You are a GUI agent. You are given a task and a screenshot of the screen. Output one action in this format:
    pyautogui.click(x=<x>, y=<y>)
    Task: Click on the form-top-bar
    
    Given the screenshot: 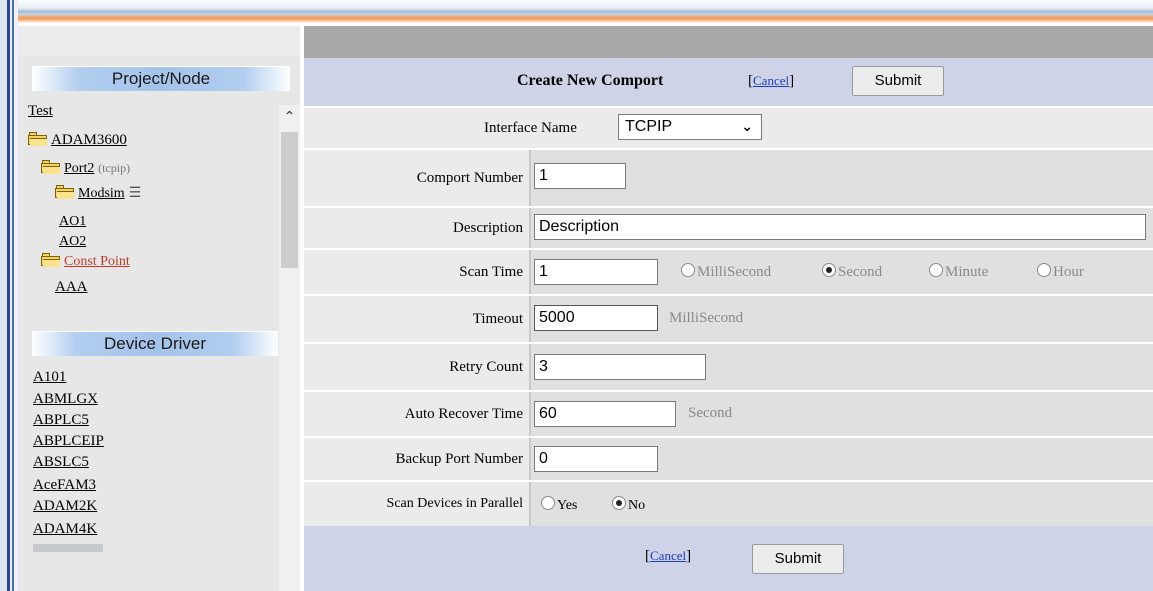 What is the action you would take?
    pyautogui.click(x=728, y=42)
    